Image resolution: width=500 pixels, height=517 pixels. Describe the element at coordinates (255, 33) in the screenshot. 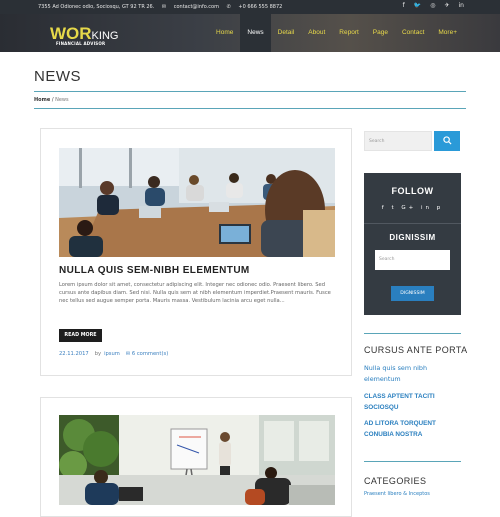

I see `nav-news: News` at that location.